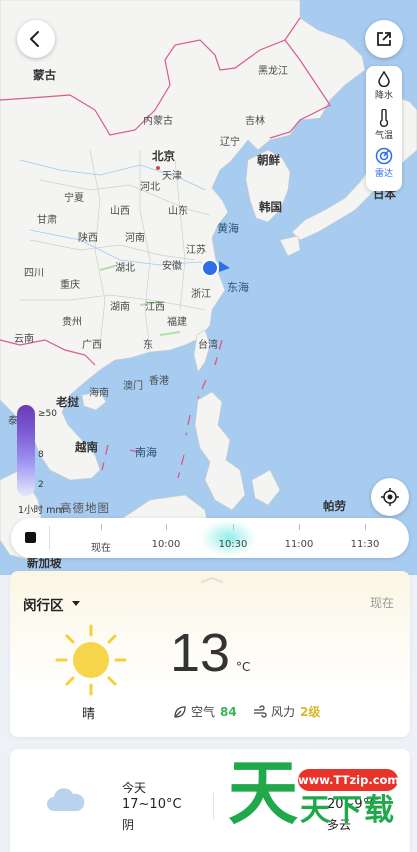 The width and height of the screenshot is (417, 852). Describe the element at coordinates (273, 71) in the screenshot. I see `province-label: 黑龙江` at that location.